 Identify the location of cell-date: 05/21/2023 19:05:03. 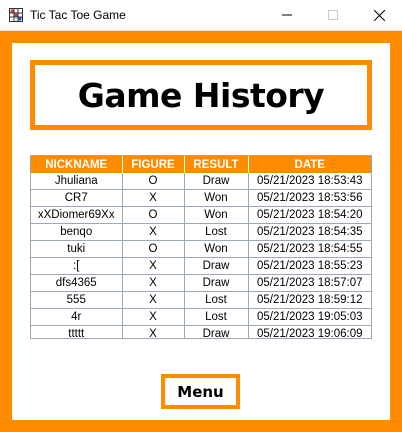
(309, 317).